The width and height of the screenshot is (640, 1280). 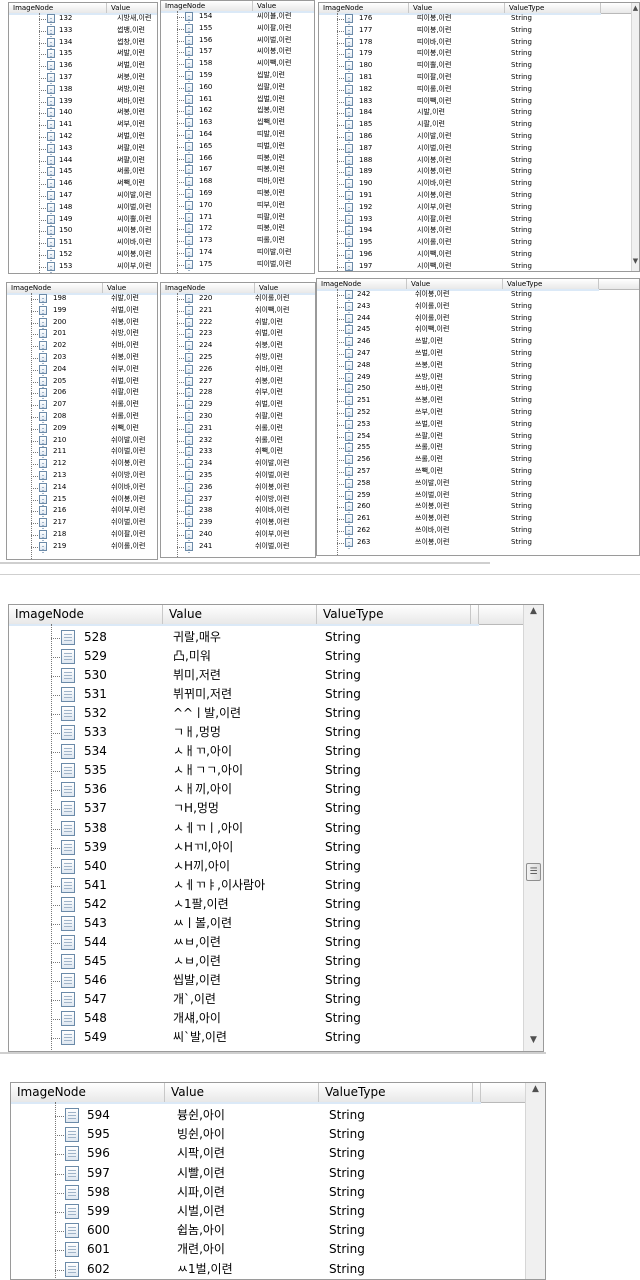 What do you see at coordinates (278, 1173) in the screenshot?
I see `list-item: 597 시빨,이련 String` at bounding box center [278, 1173].